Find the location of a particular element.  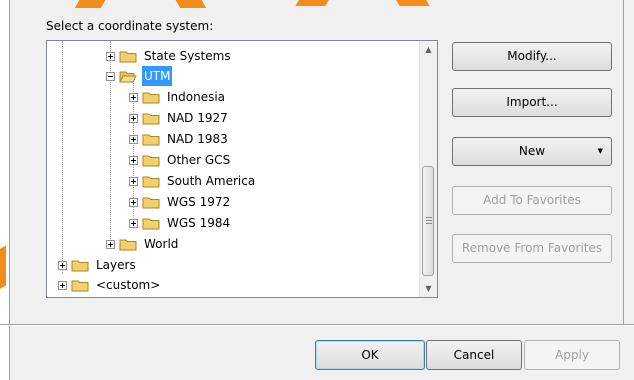

tree-item-other-gcs: Other GCS is located at coordinates (180, 160).